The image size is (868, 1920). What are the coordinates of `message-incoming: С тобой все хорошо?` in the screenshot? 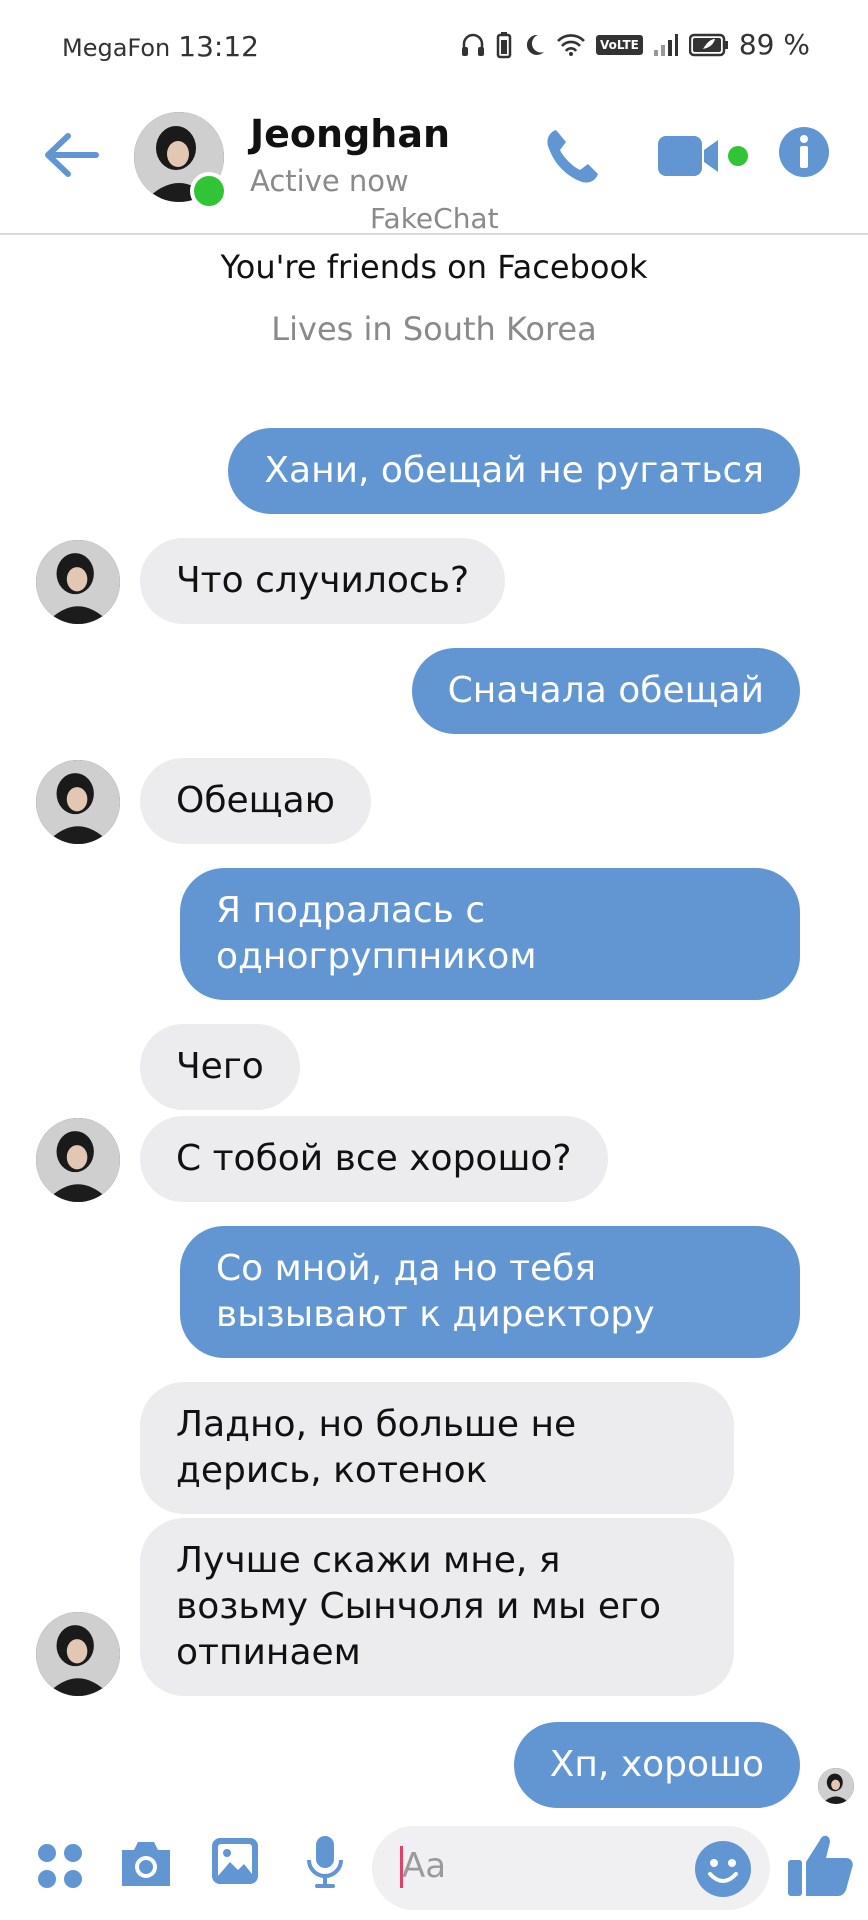 It's located at (374, 1159).